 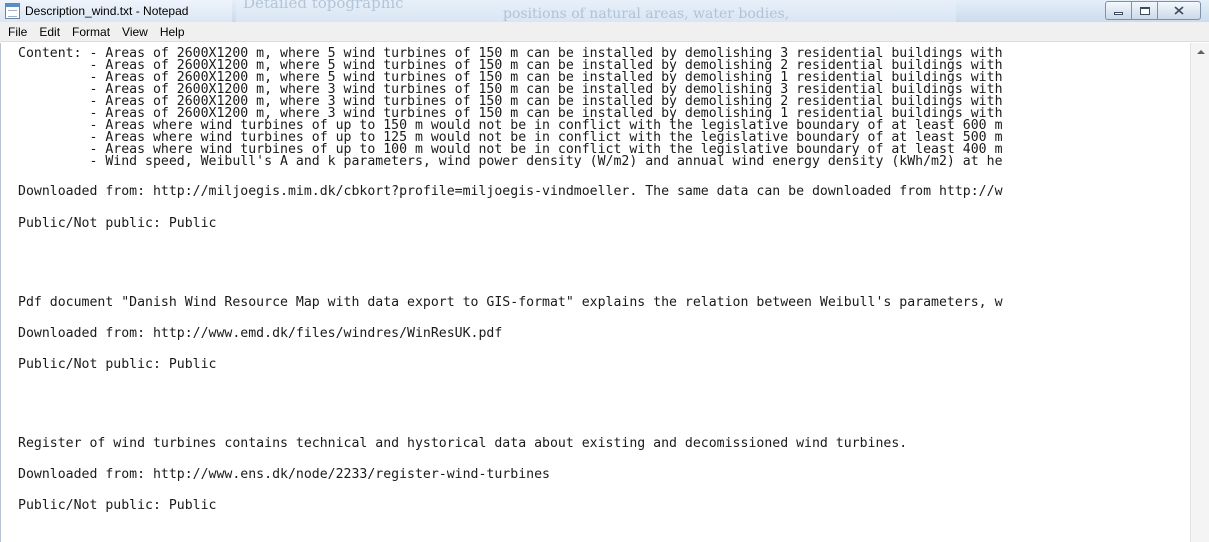 What do you see at coordinates (1199, 292) in the screenshot?
I see `vertical-scrollbar` at bounding box center [1199, 292].